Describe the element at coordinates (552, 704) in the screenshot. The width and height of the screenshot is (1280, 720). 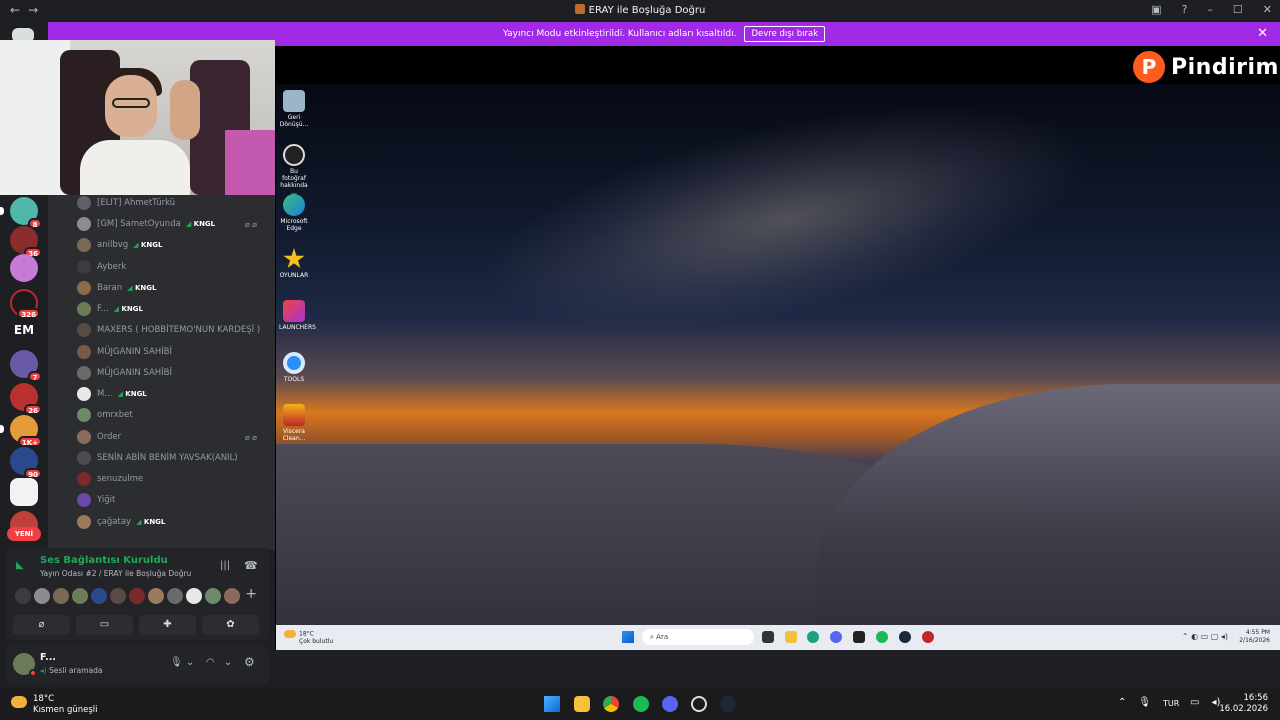
I see `start-icon` at that location.